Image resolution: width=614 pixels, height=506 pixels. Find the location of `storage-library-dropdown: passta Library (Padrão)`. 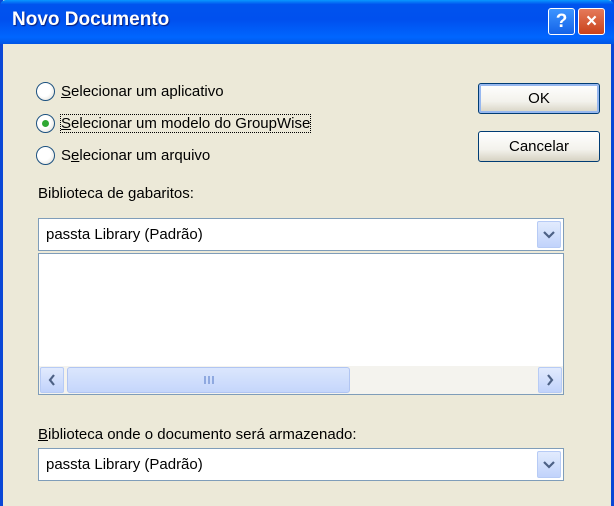

storage-library-dropdown: passta Library (Padrão) is located at coordinates (301, 464).